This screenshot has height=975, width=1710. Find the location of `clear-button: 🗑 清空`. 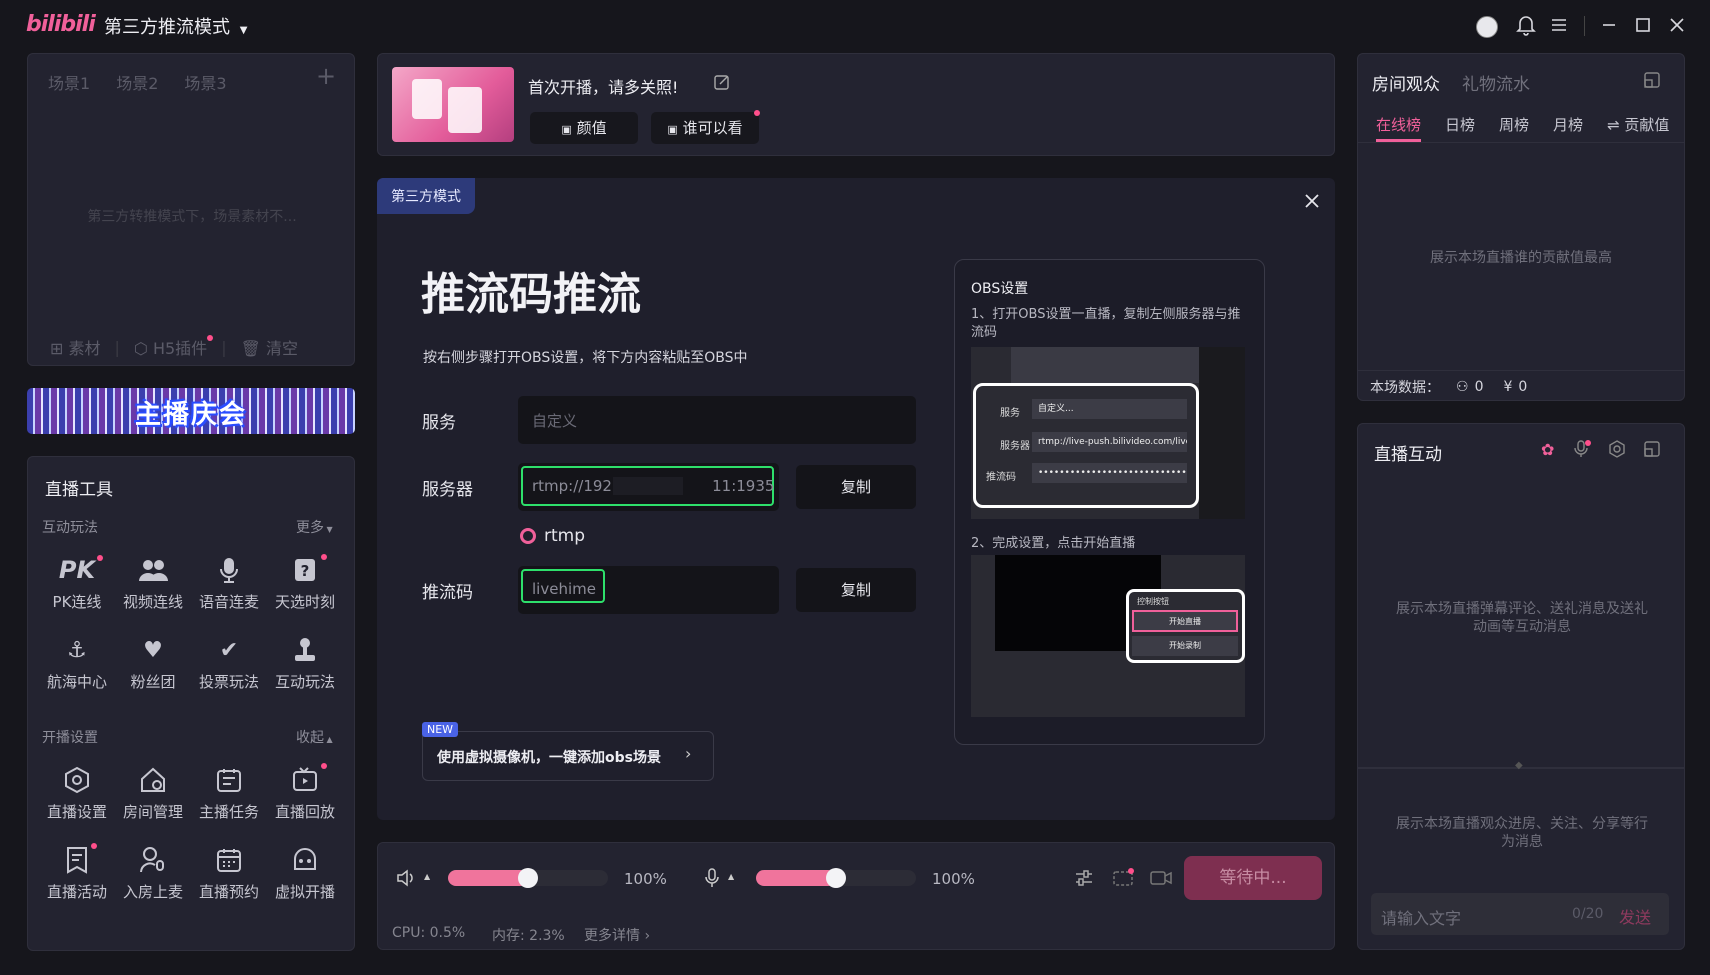

clear-button: 🗑 清空 is located at coordinates (269, 347).